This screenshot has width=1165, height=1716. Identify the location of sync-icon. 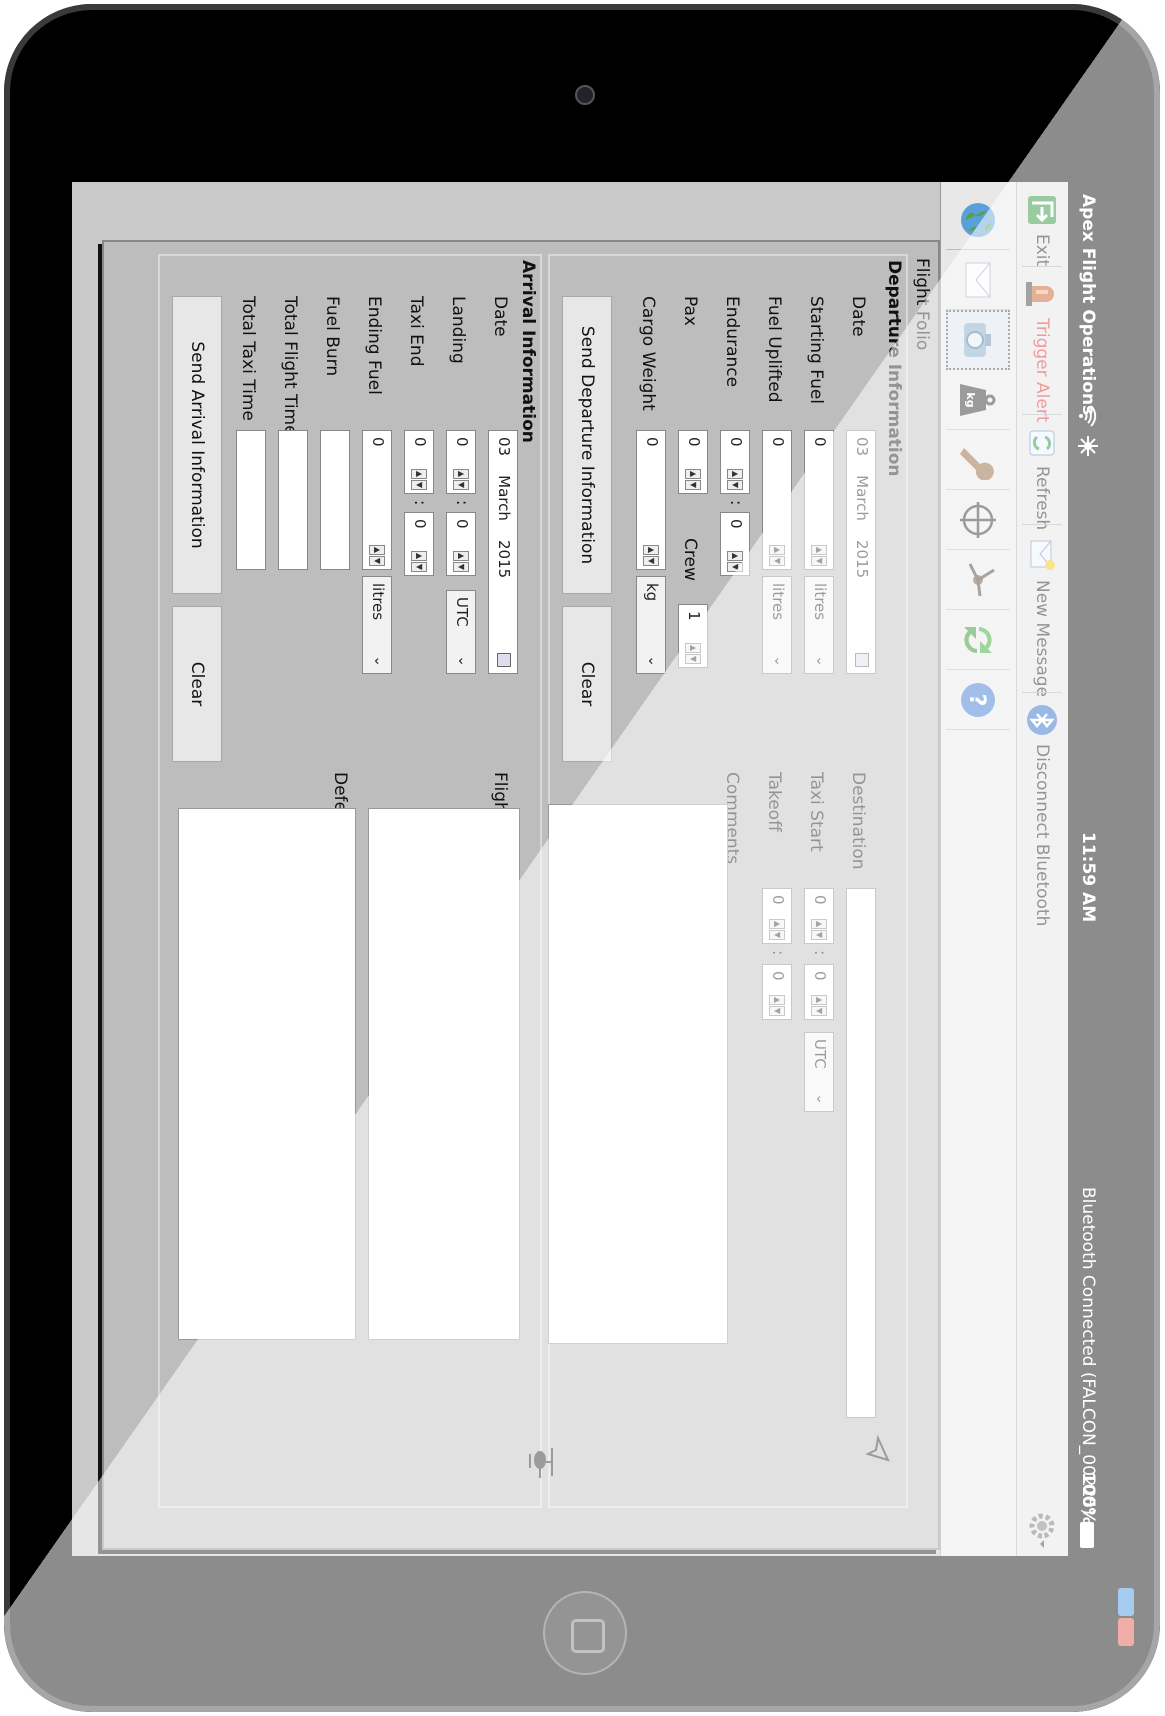
(978, 639).